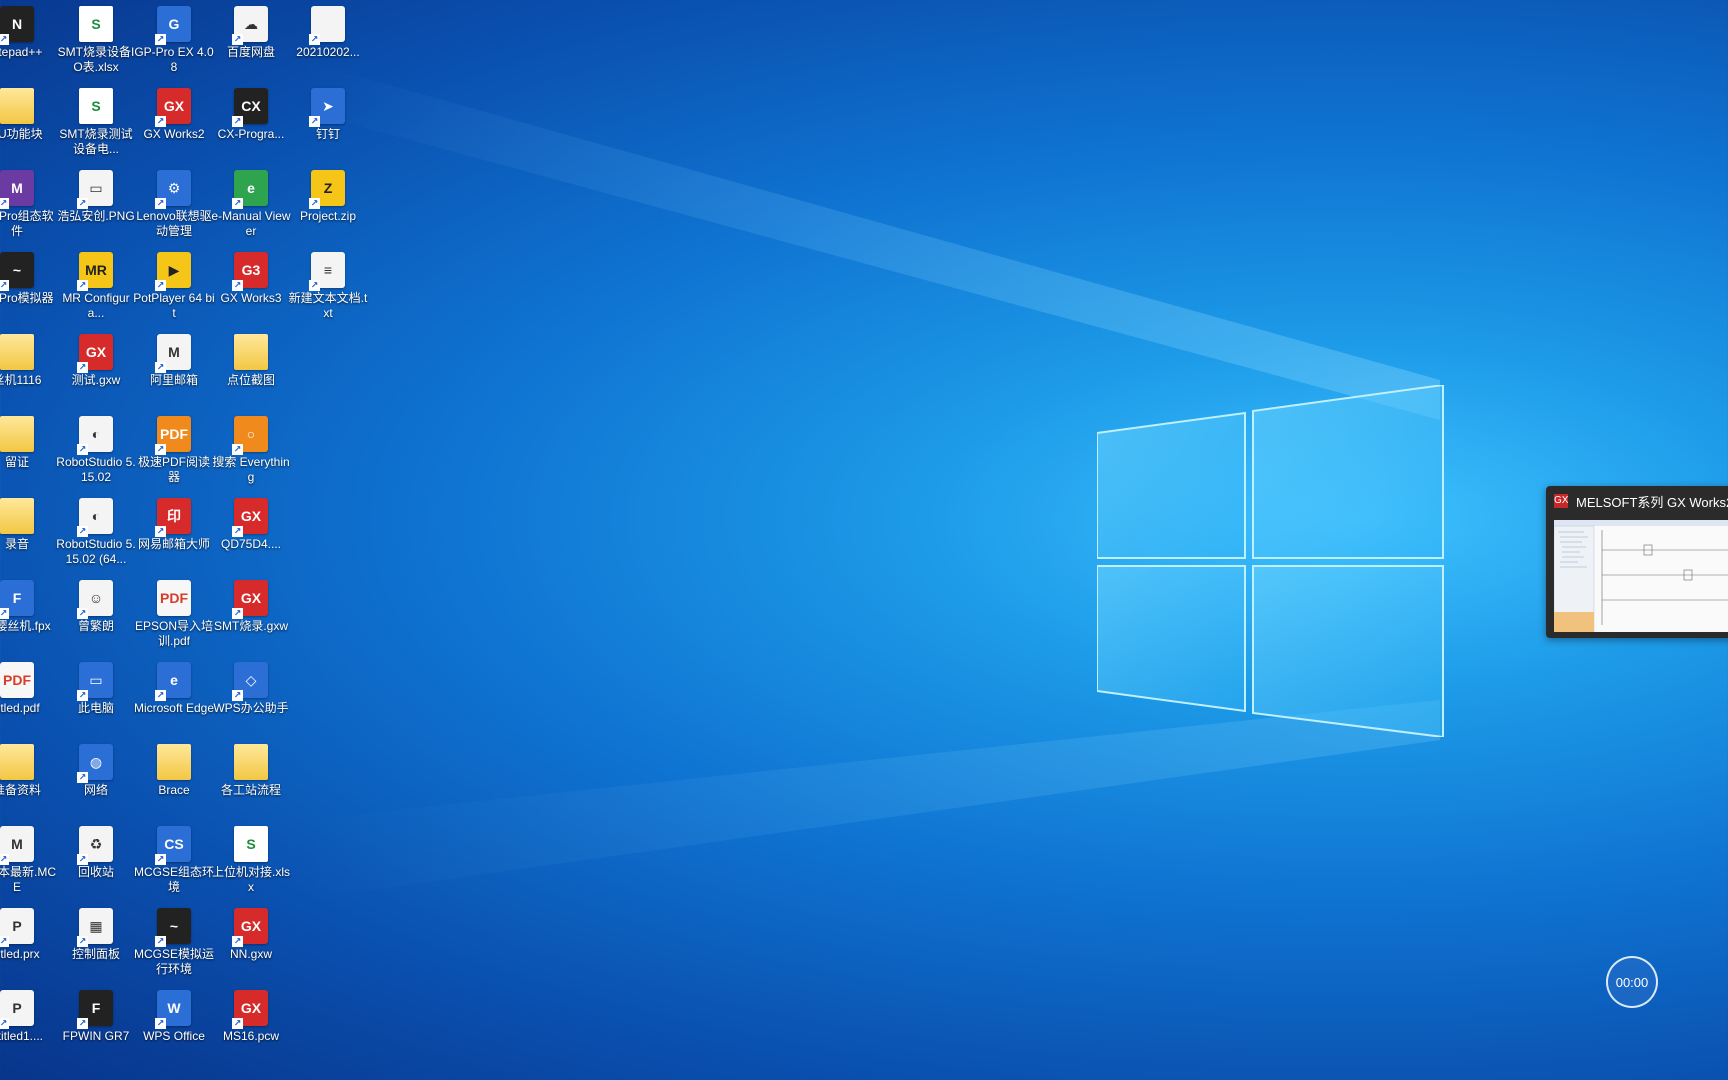  What do you see at coordinates (27, 298) in the screenshot?
I see `desktop-icon-label: cgsPro模拟器` at bounding box center [27, 298].